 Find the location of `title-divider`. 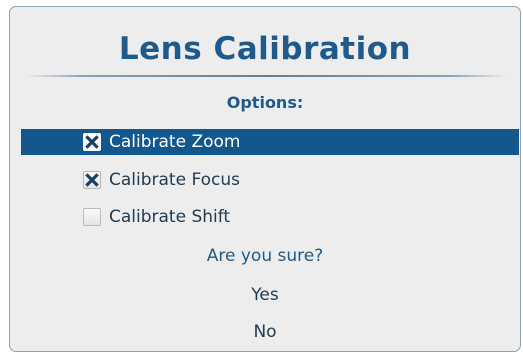

title-divider is located at coordinates (267, 76).